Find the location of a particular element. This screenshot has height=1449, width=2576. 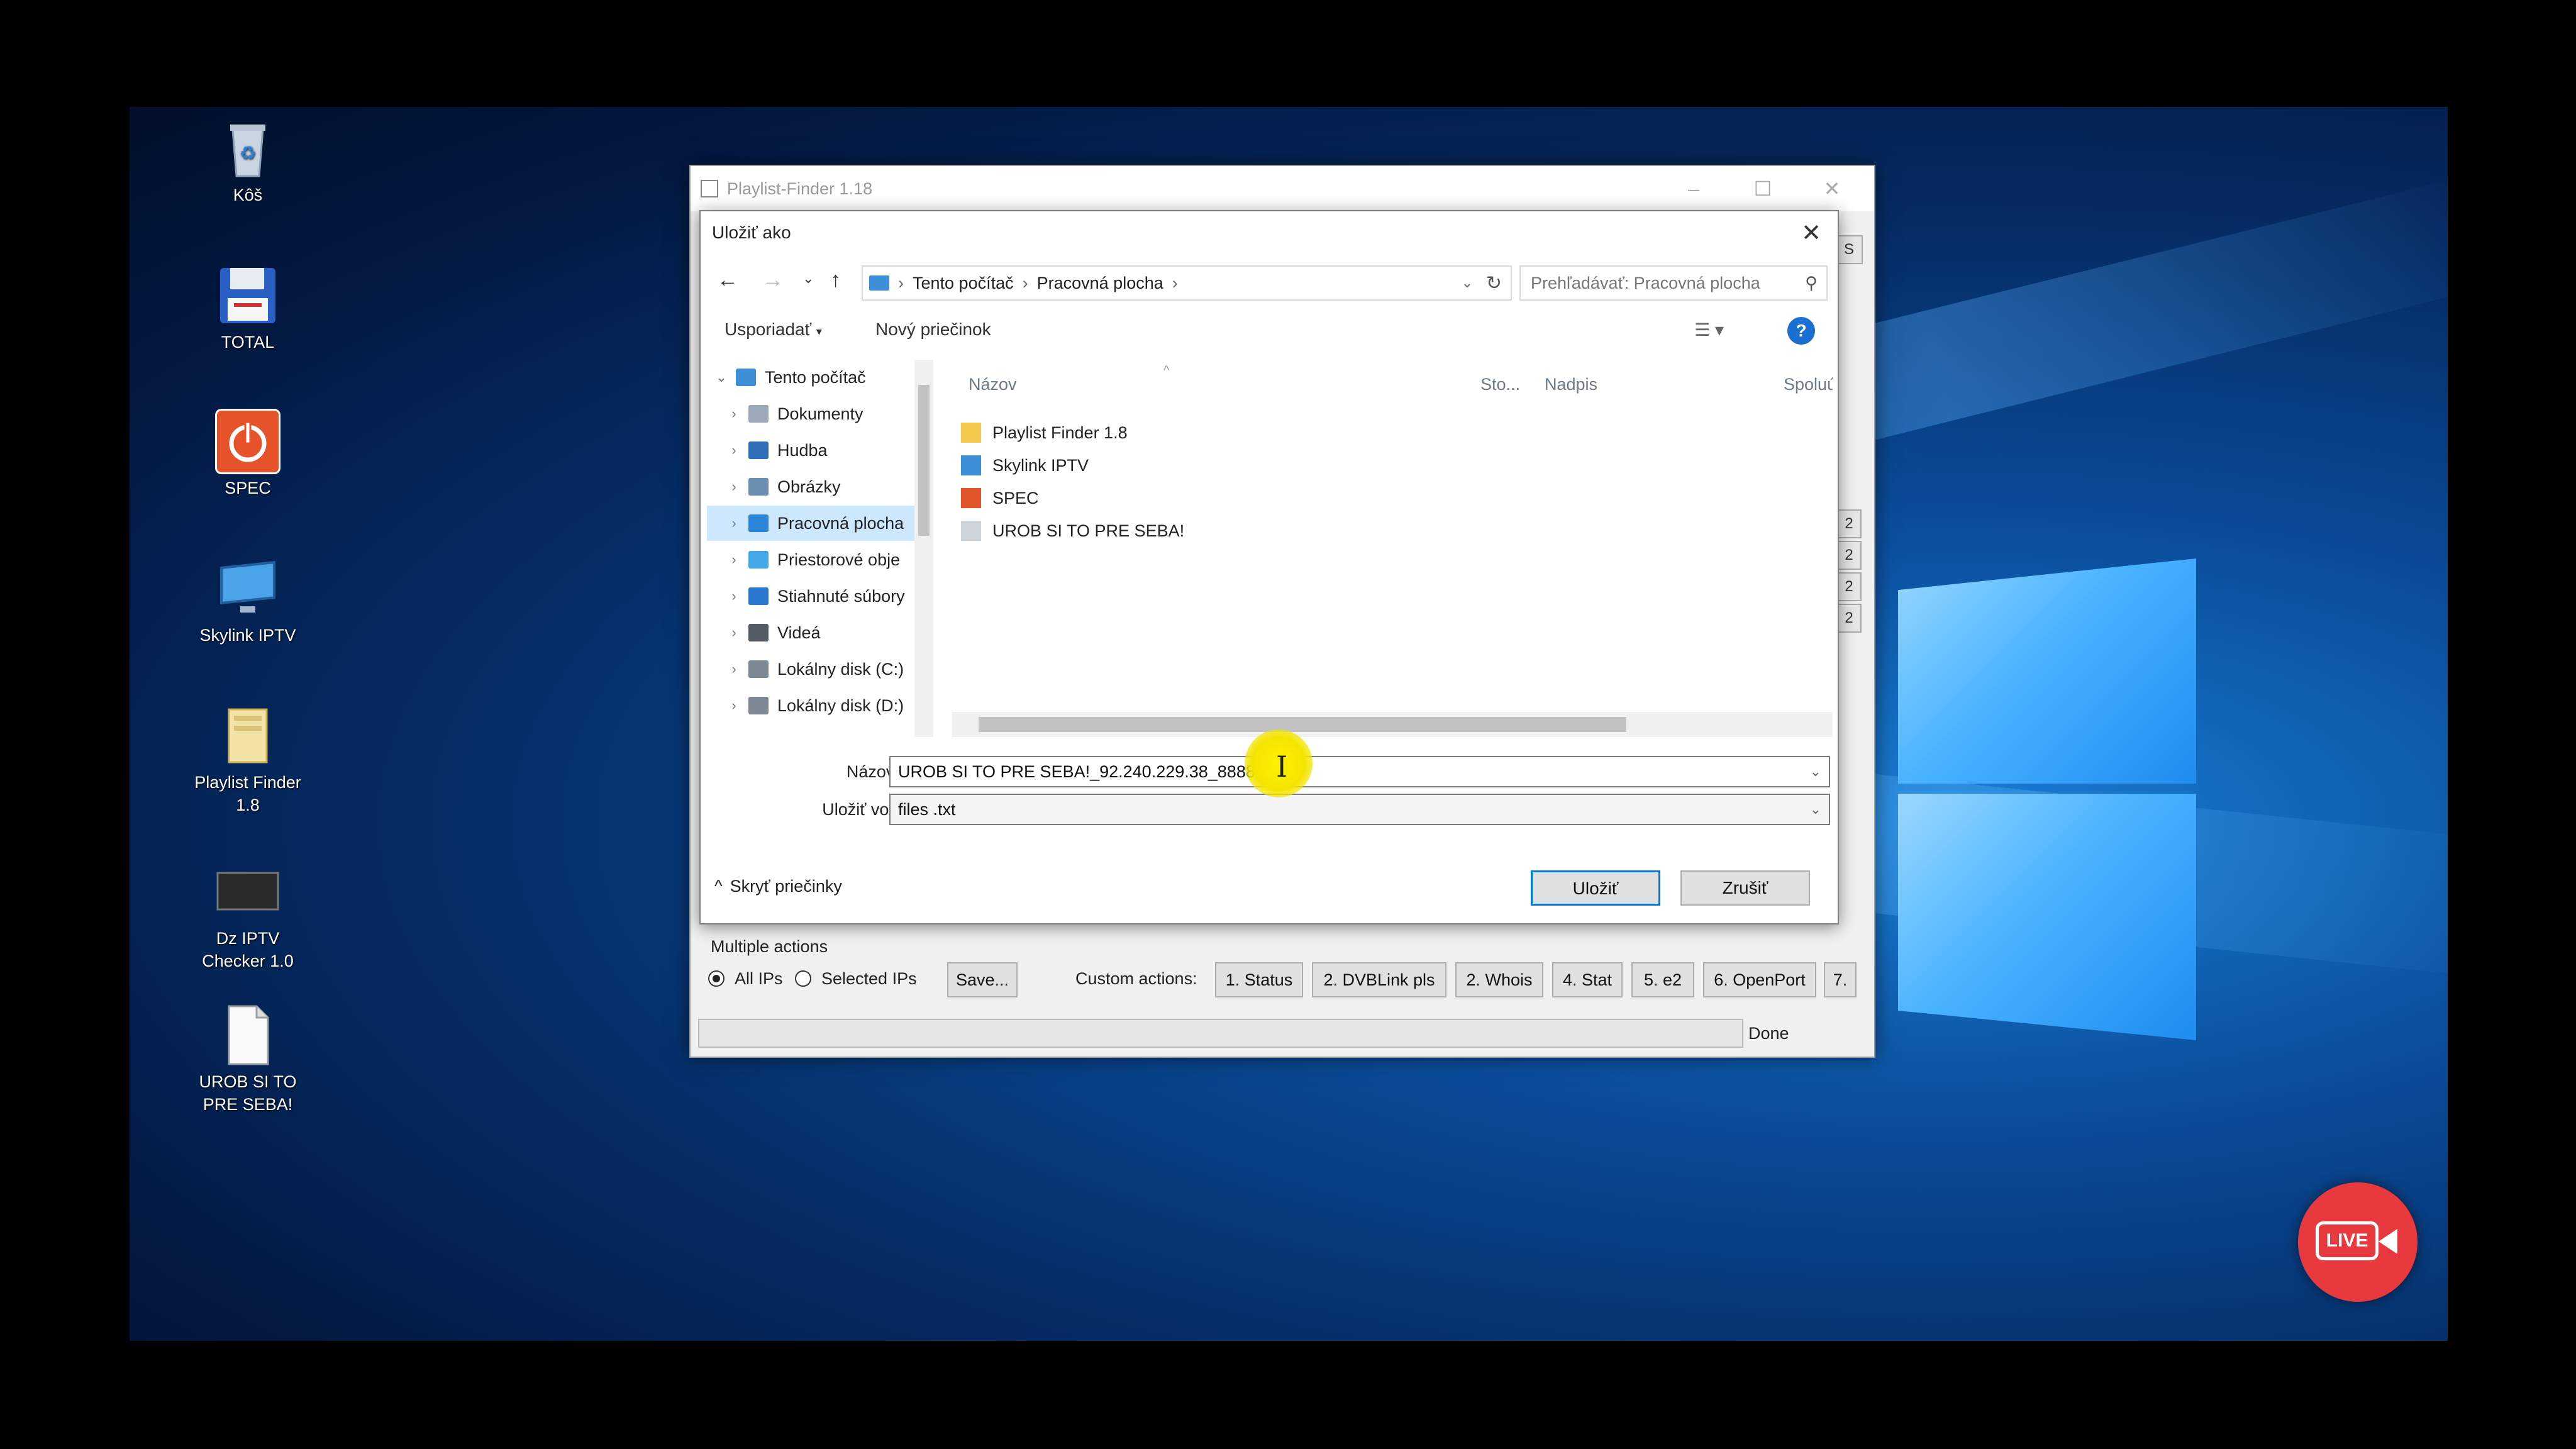

tree-item-music: › Hudba is located at coordinates (811, 450).